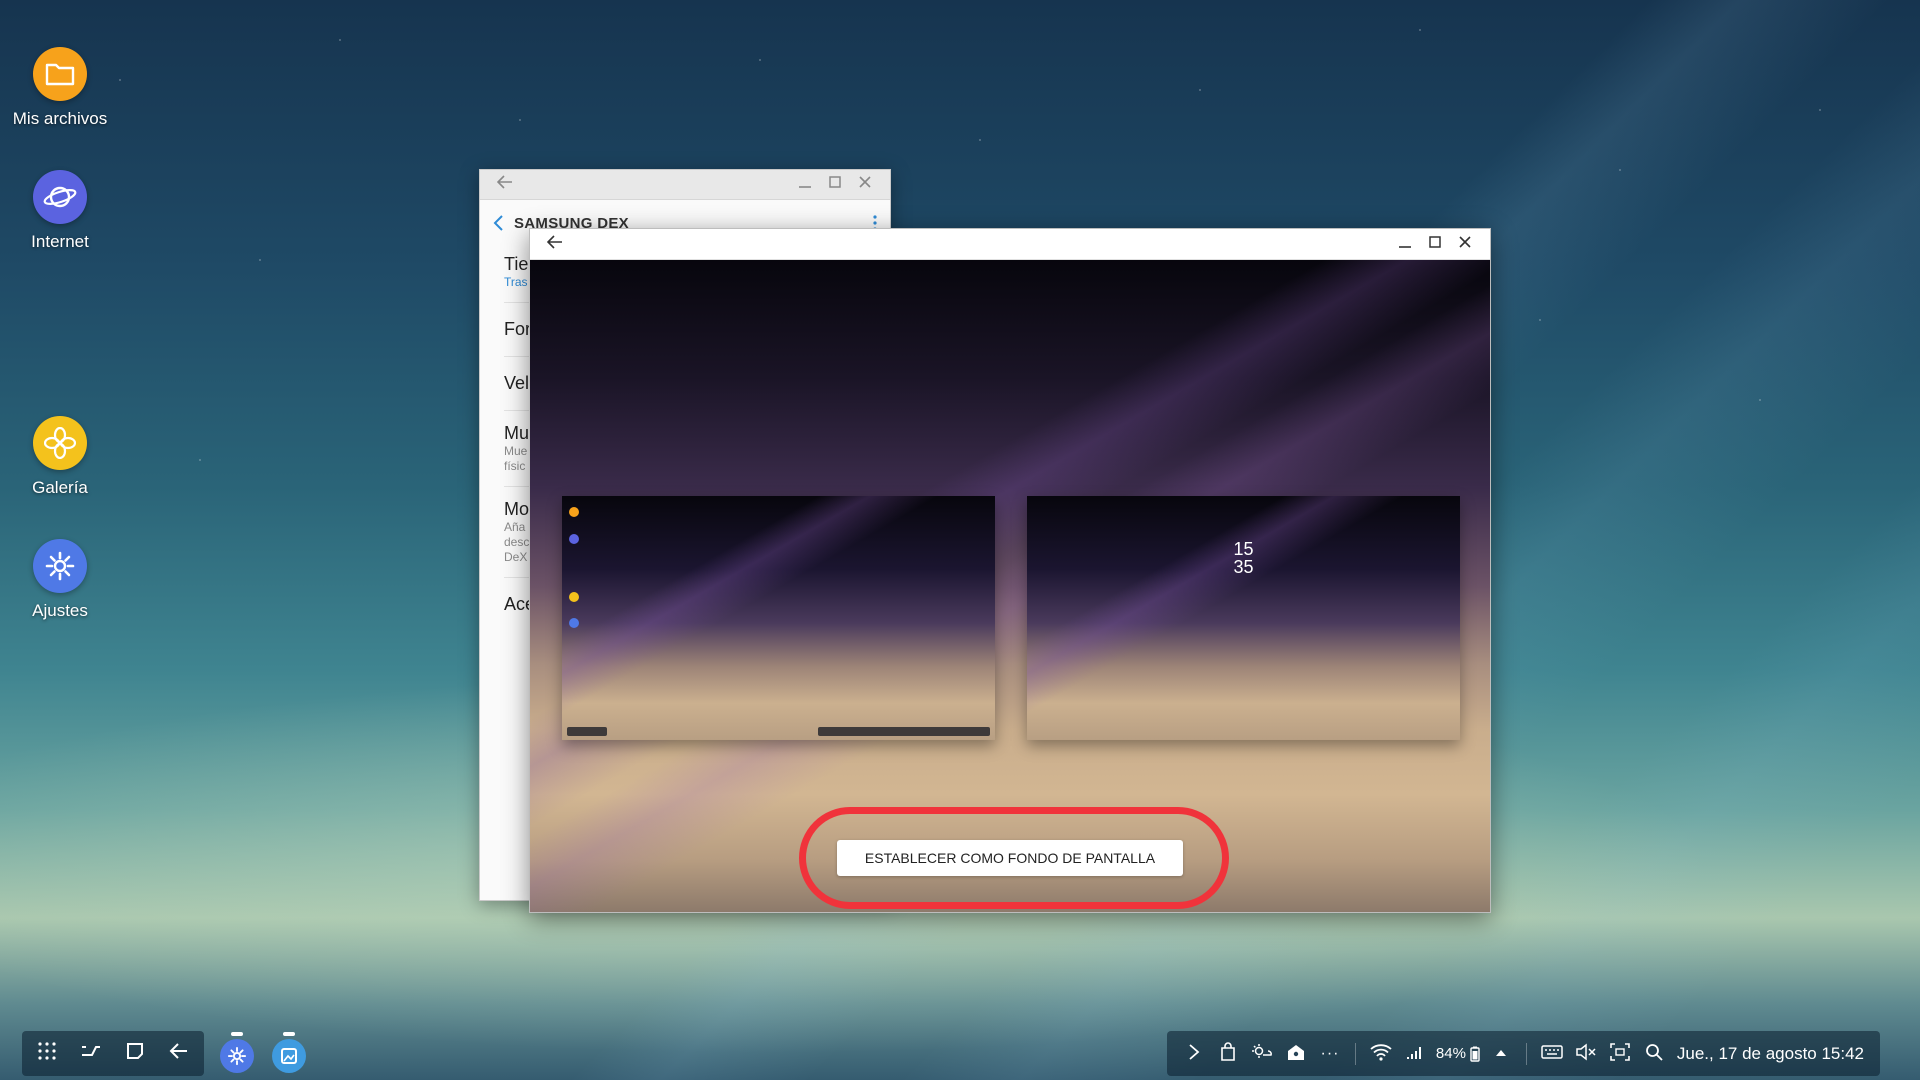 The image size is (1920, 1080). I want to click on planet-icon, so click(60, 197).